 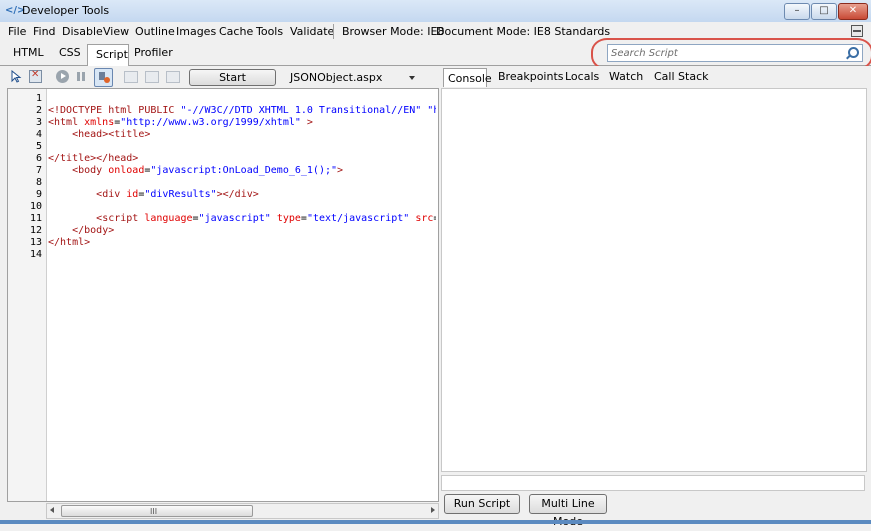 What do you see at coordinates (797, 11) in the screenshot?
I see `minimize-button: –` at bounding box center [797, 11].